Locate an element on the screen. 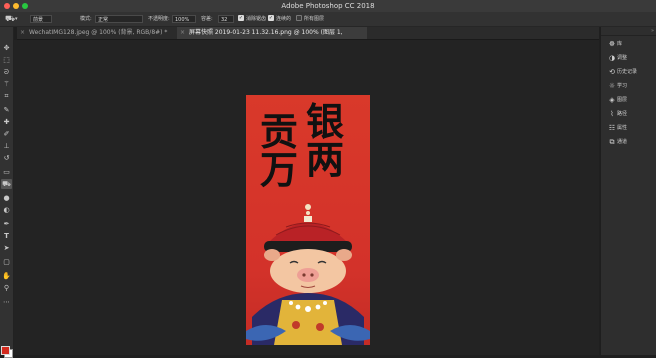  contiguous-checkbox: ✓ is located at coordinates (271, 18).